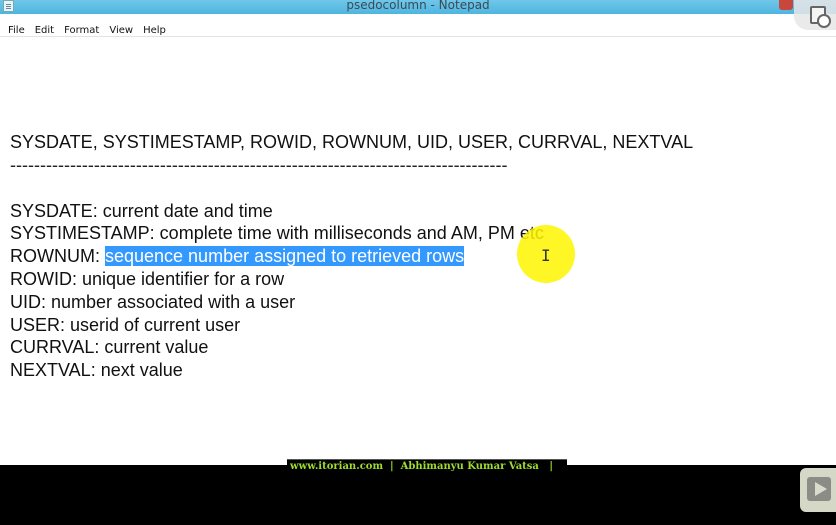 Image resolution: width=836 pixels, height=525 pixels. I want to click on text-line: ROWID: unique identifier for a row, so click(147, 279).